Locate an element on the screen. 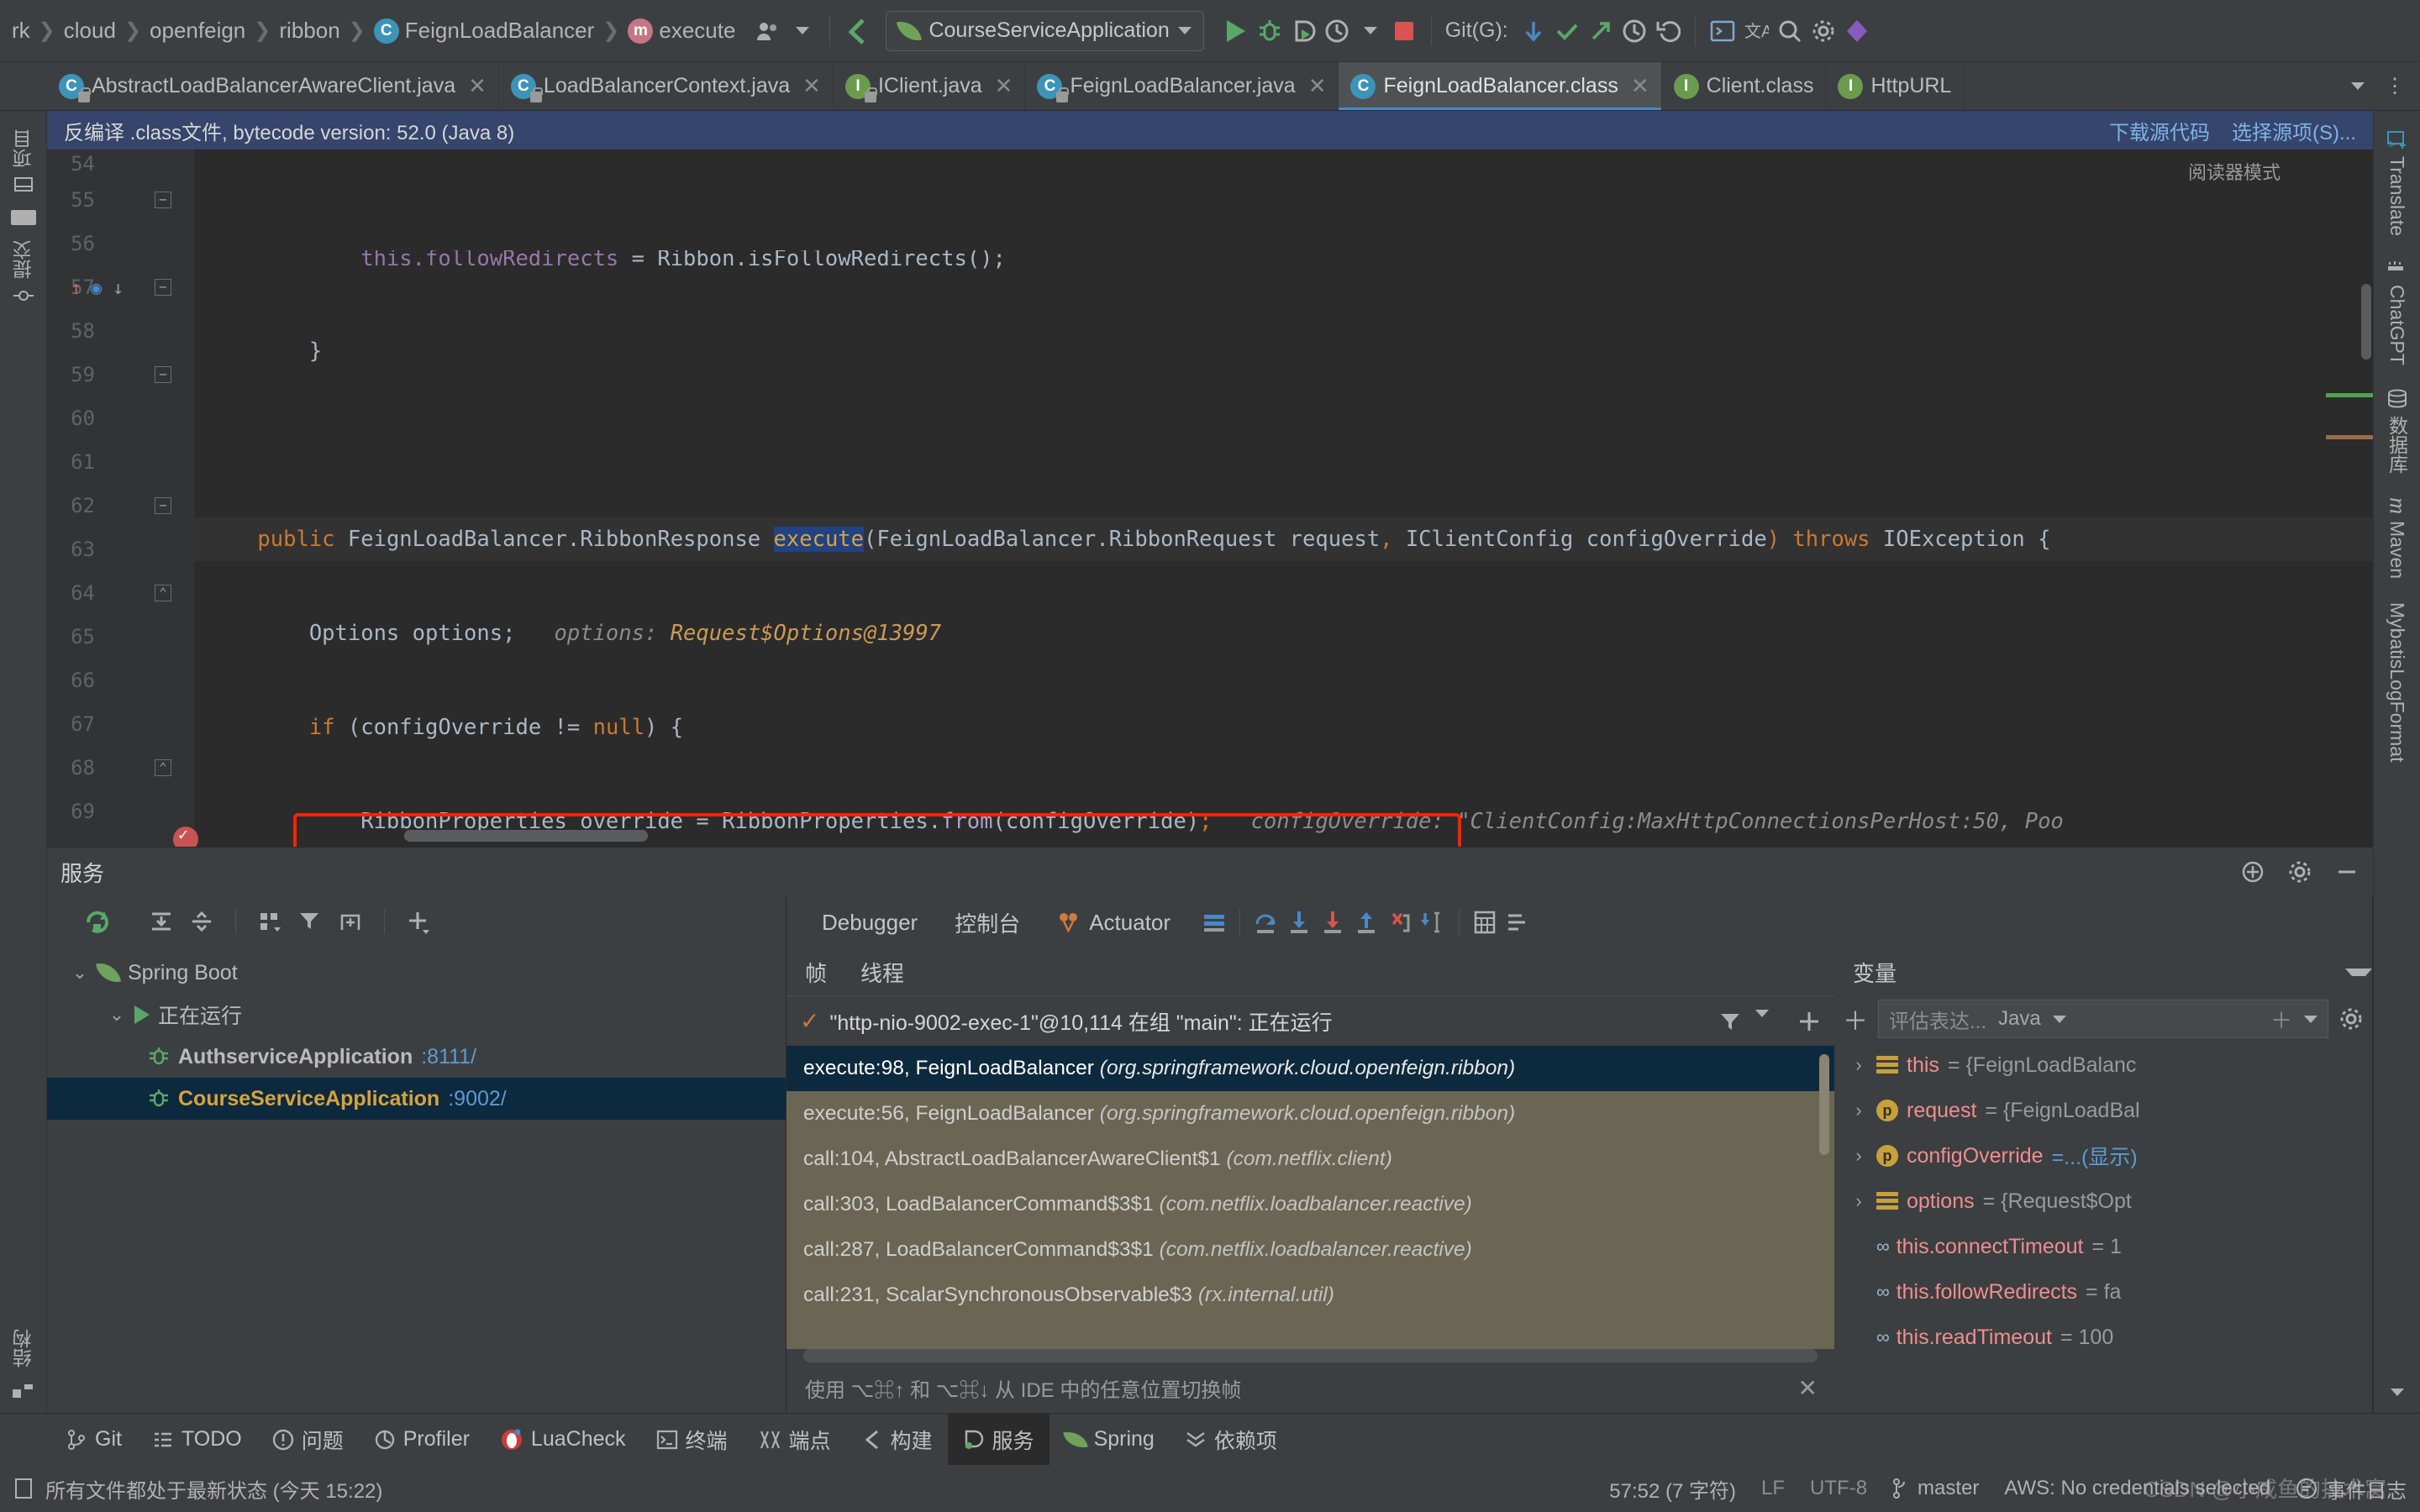 The image size is (2420, 1512). tab-debugger: Debugger is located at coordinates (870, 923).